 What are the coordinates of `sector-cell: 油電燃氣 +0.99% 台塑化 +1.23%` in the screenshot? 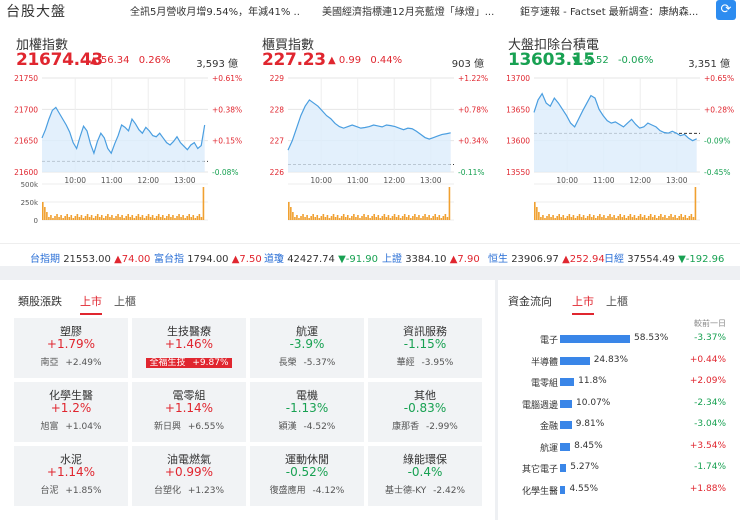 It's located at (189, 476).